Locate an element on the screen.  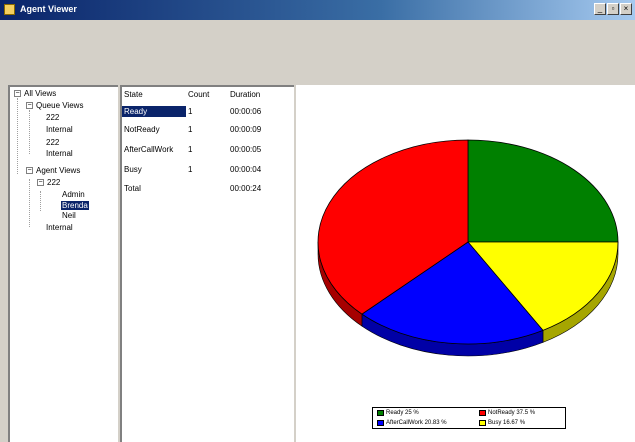
legend-item: Ready 25 % is located at coordinates (398, 413).